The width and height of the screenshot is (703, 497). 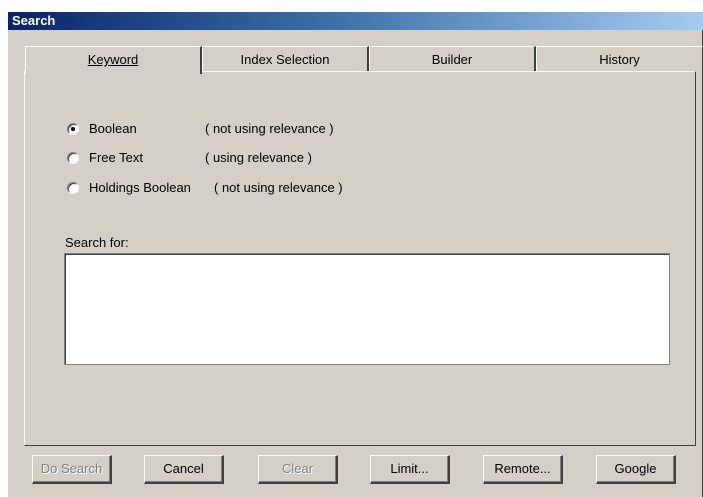 I want to click on do-search-button: Do Search, so click(x=72, y=469).